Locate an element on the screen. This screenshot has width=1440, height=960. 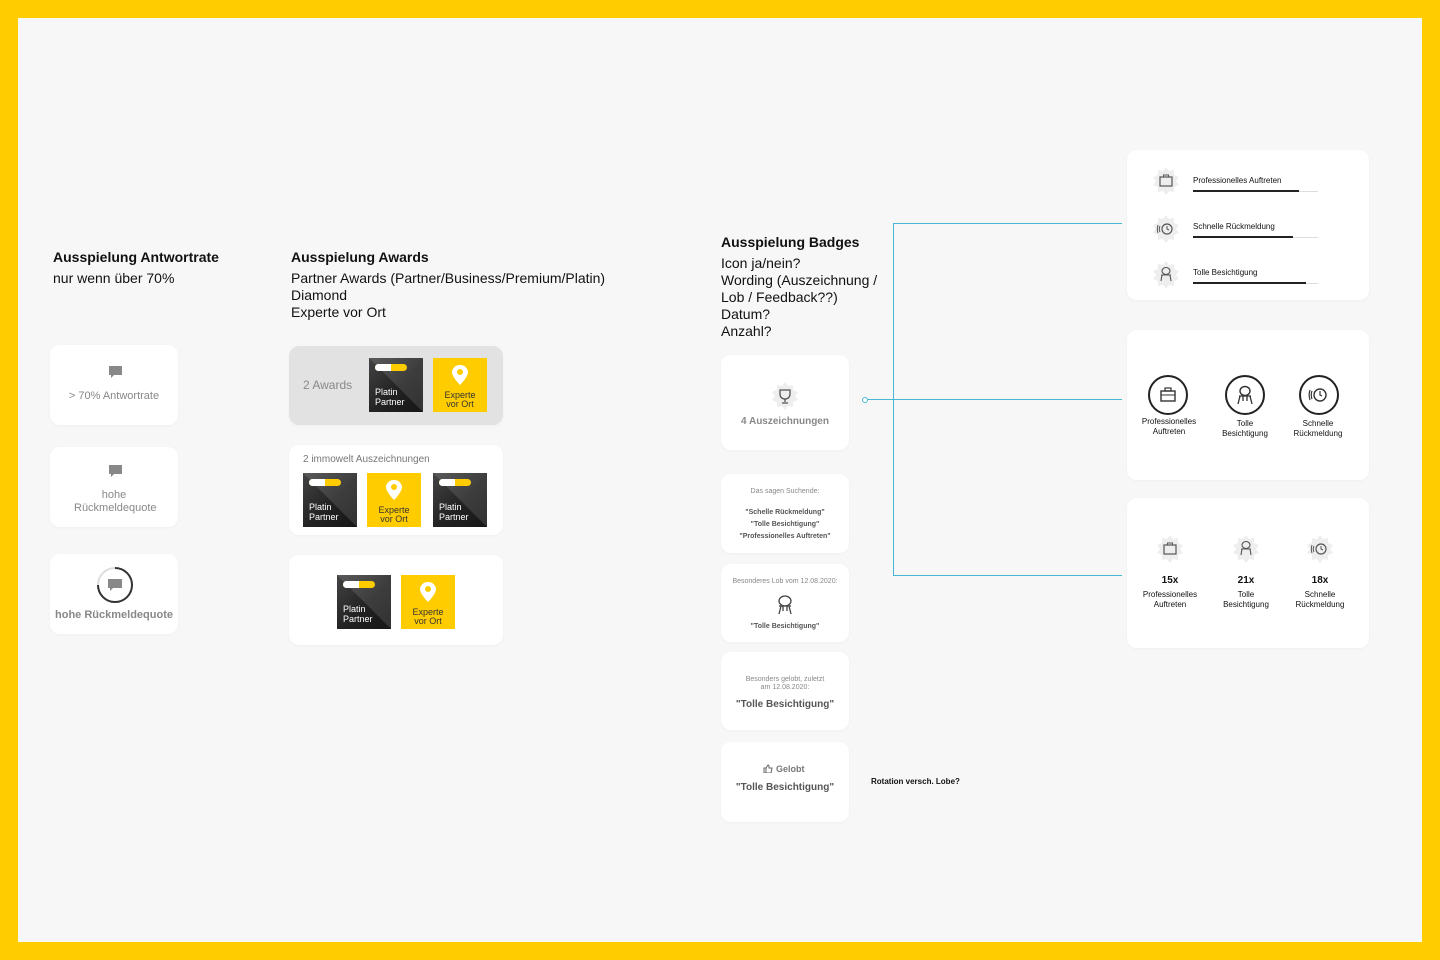
gelobt-quote: "Tolle Besichtigung" is located at coordinates (785, 787).